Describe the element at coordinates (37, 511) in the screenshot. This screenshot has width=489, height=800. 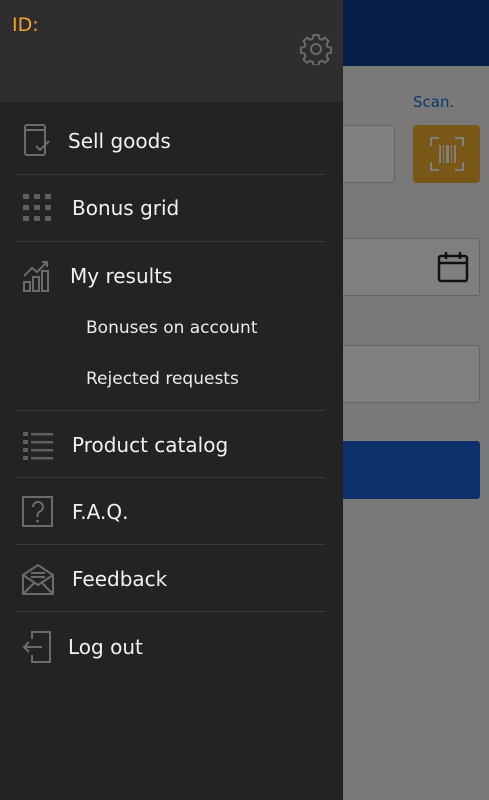
I see `question-box-icon` at that location.